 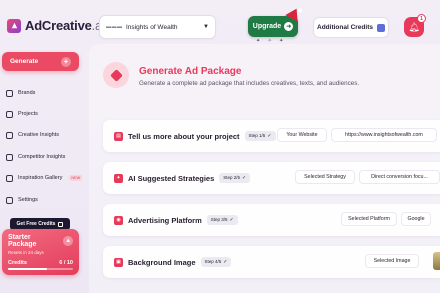 I want to click on background-image-thumbnail, so click(x=436, y=261).